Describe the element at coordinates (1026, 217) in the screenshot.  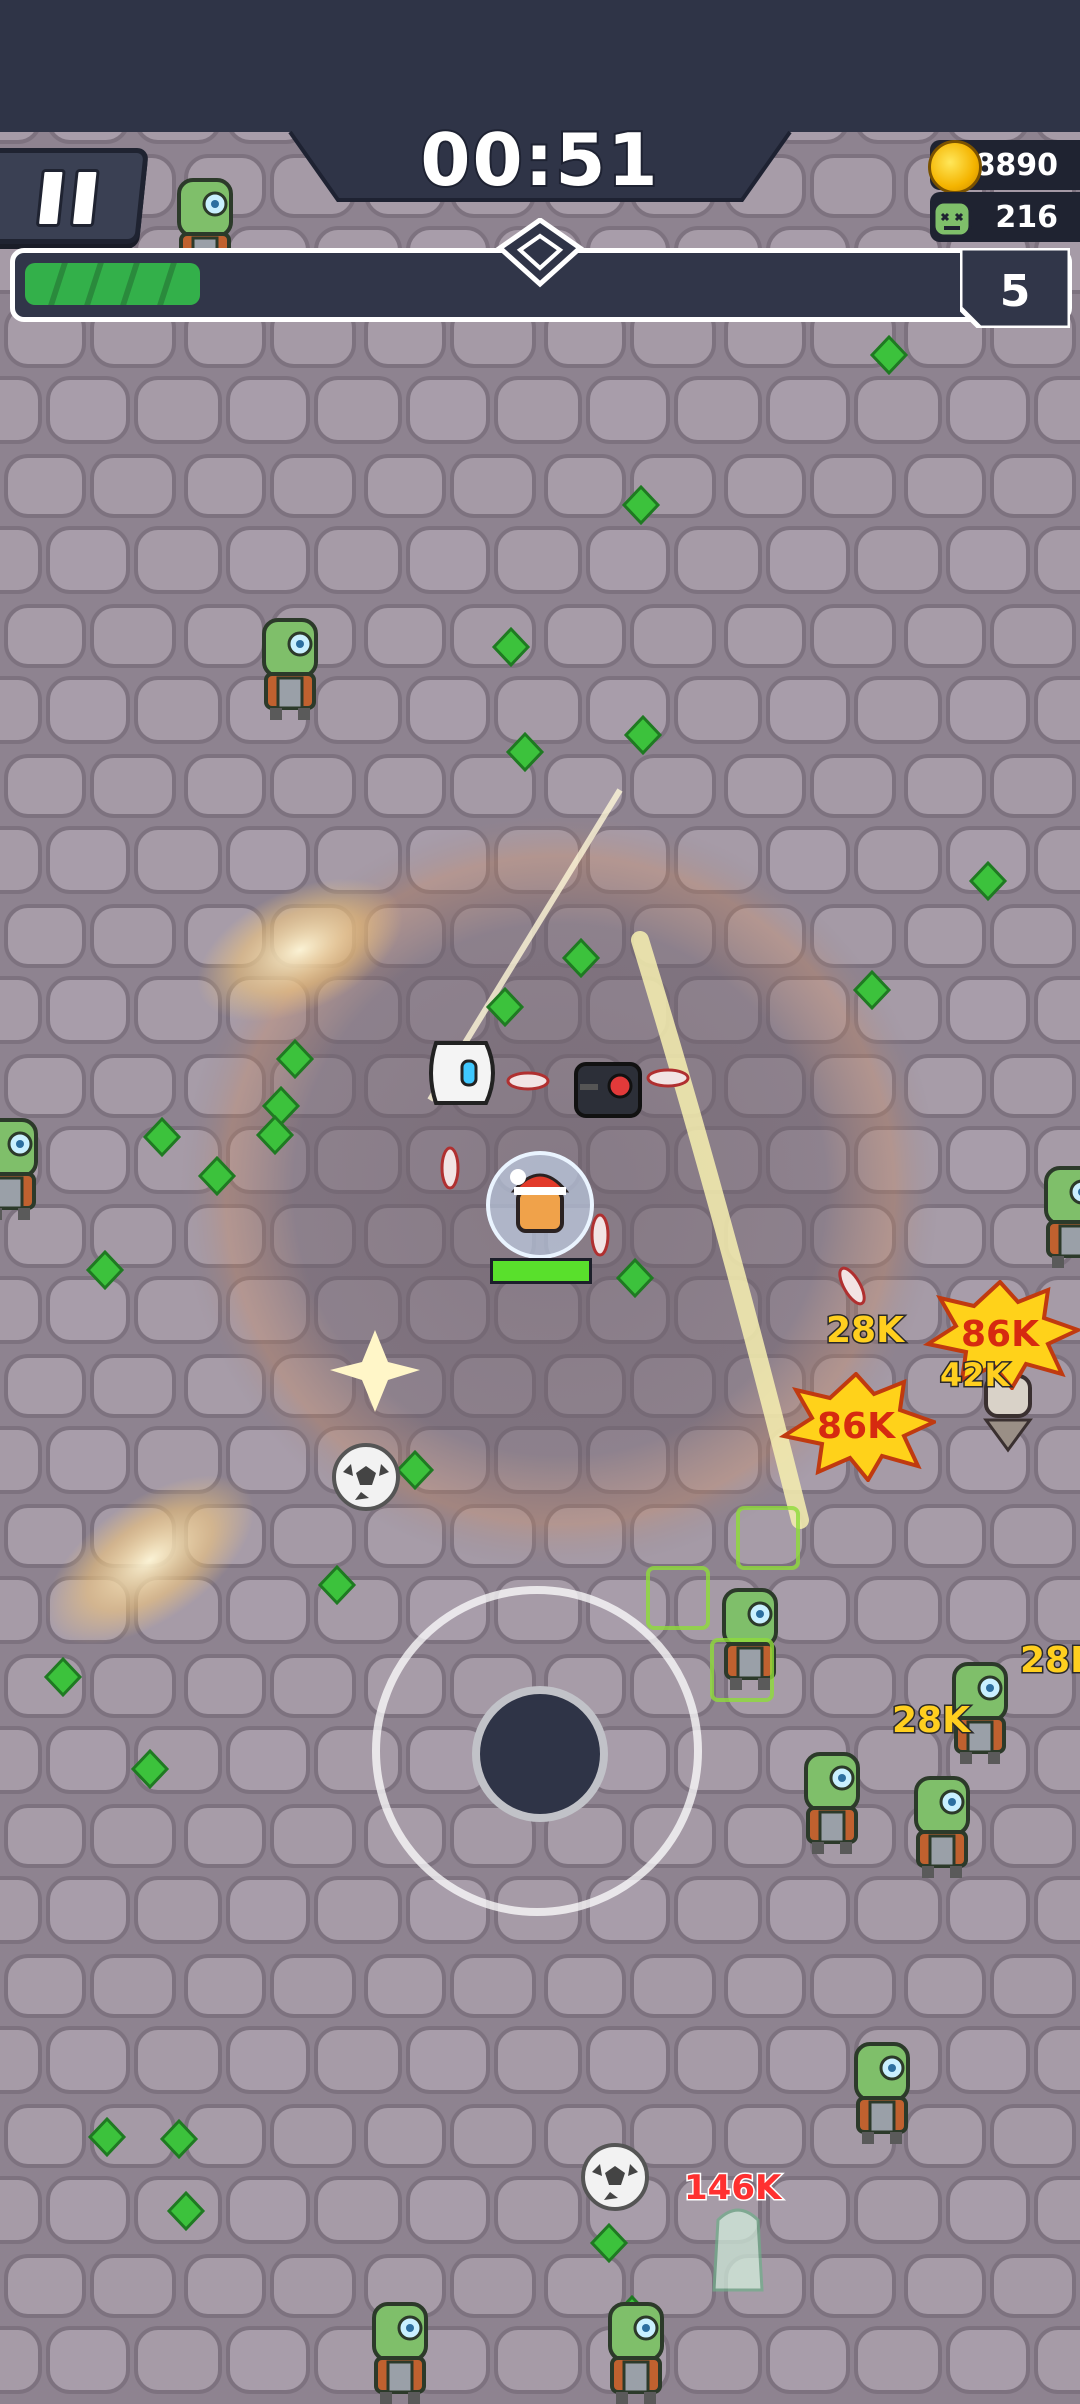
I see `kill-count: 216` at that location.